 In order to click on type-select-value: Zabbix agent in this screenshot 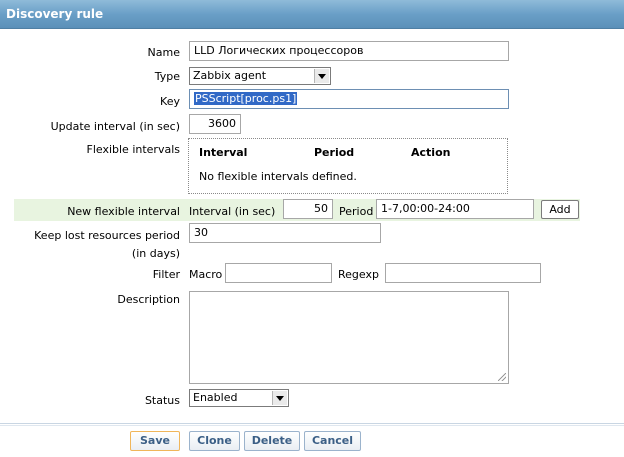, I will do `click(230, 75)`.